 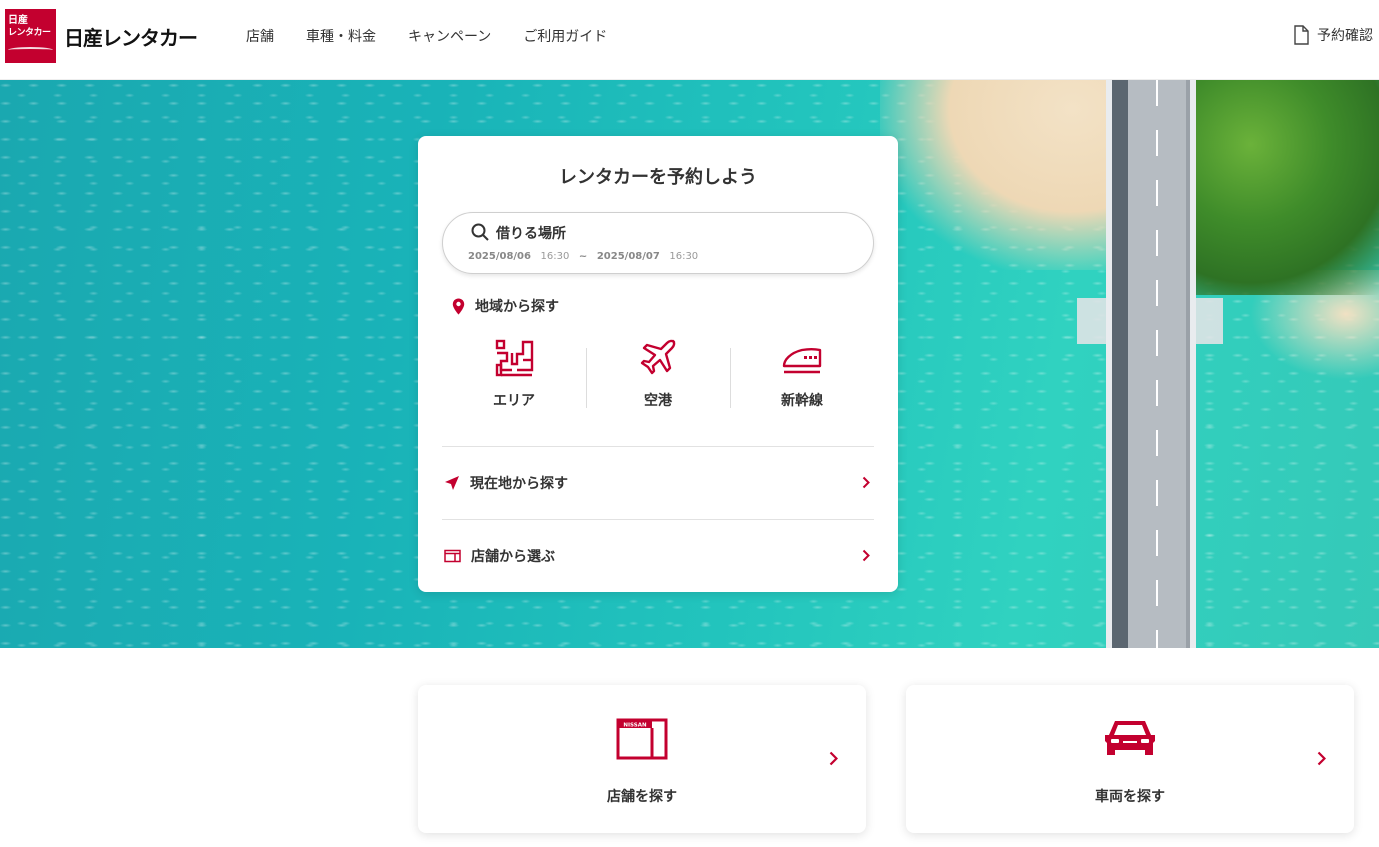 I want to click on nav-guide: ご利用ガイド, so click(x=565, y=36).